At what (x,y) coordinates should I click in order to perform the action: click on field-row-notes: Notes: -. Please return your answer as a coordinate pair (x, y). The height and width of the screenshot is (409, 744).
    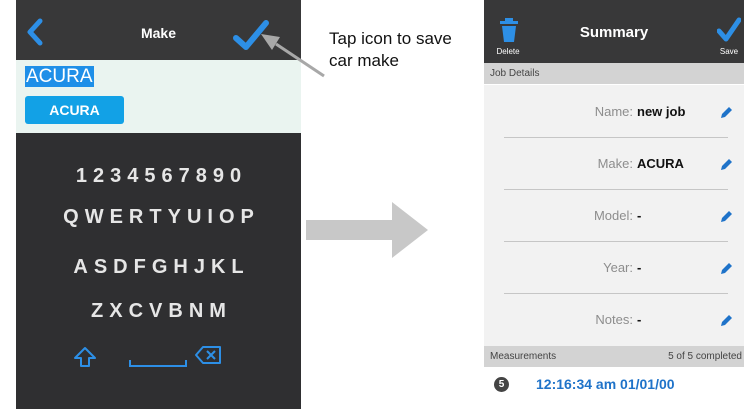
    Looking at the image, I should click on (614, 320).